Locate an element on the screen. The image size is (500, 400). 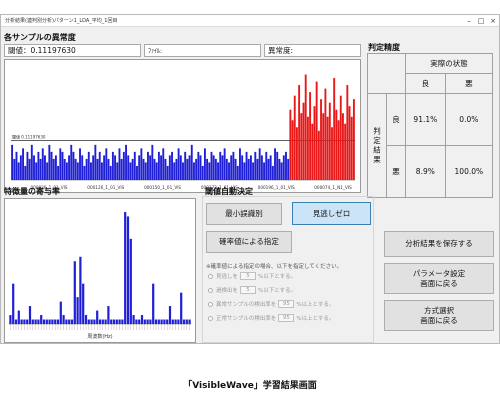
cell-bad-bad: 100.0% is located at coordinates (469, 171).